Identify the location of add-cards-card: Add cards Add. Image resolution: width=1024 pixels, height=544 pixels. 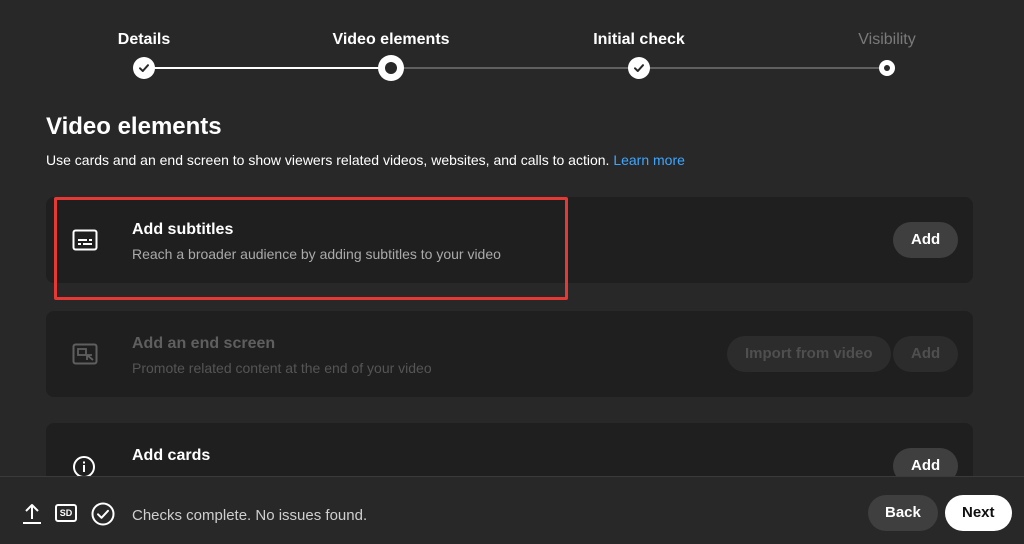
(509, 449).